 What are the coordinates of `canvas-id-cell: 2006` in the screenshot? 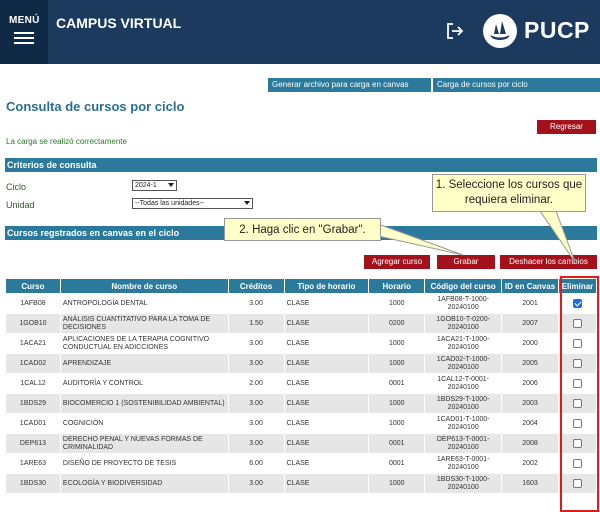 It's located at (530, 383).